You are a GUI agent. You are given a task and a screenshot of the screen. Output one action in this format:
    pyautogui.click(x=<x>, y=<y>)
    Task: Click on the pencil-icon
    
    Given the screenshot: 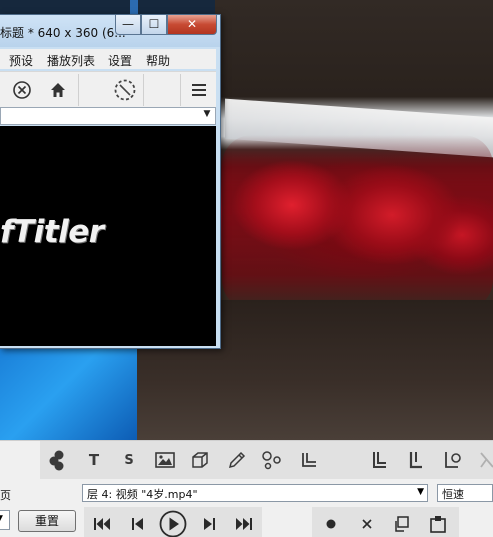 What is the action you would take?
    pyautogui.click(x=237, y=460)
    